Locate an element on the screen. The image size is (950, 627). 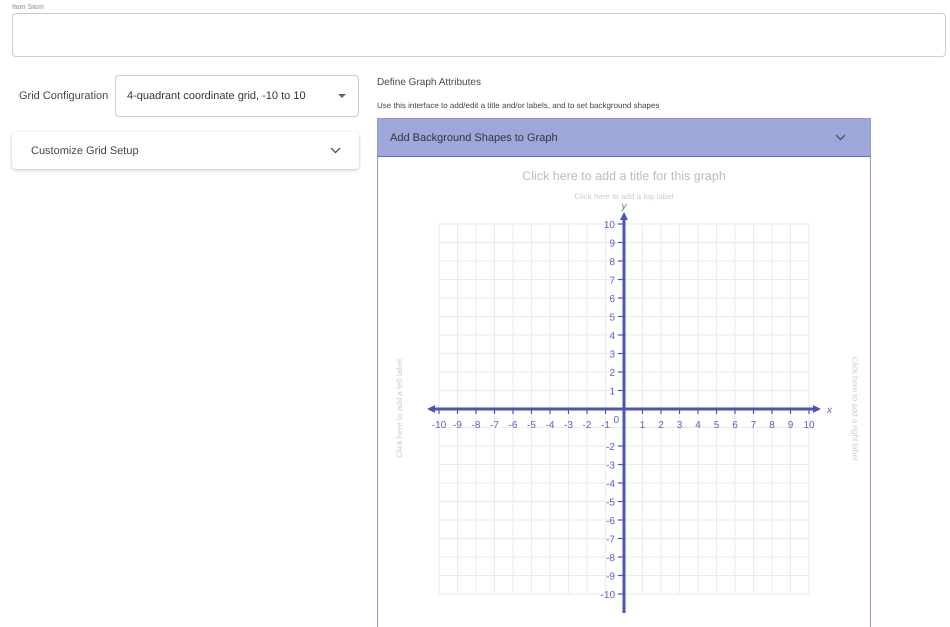
origin-label: 0 is located at coordinates (616, 420).